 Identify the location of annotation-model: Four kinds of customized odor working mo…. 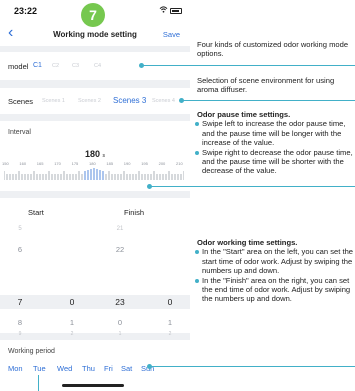
(273, 49).